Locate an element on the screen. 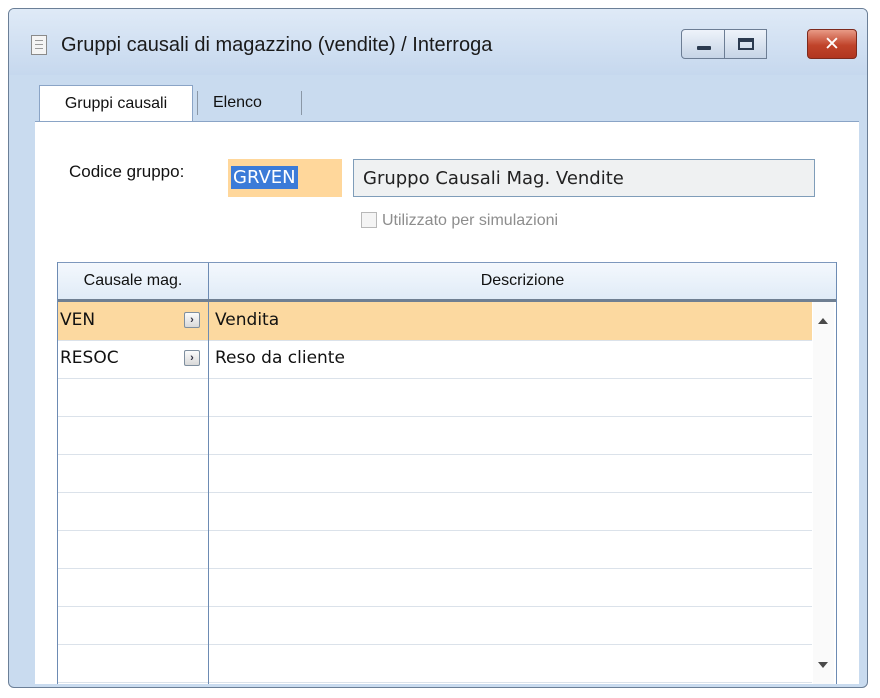 This screenshot has height=698, width=880. grid-header: Causale mag. Descrizione is located at coordinates (447, 282).